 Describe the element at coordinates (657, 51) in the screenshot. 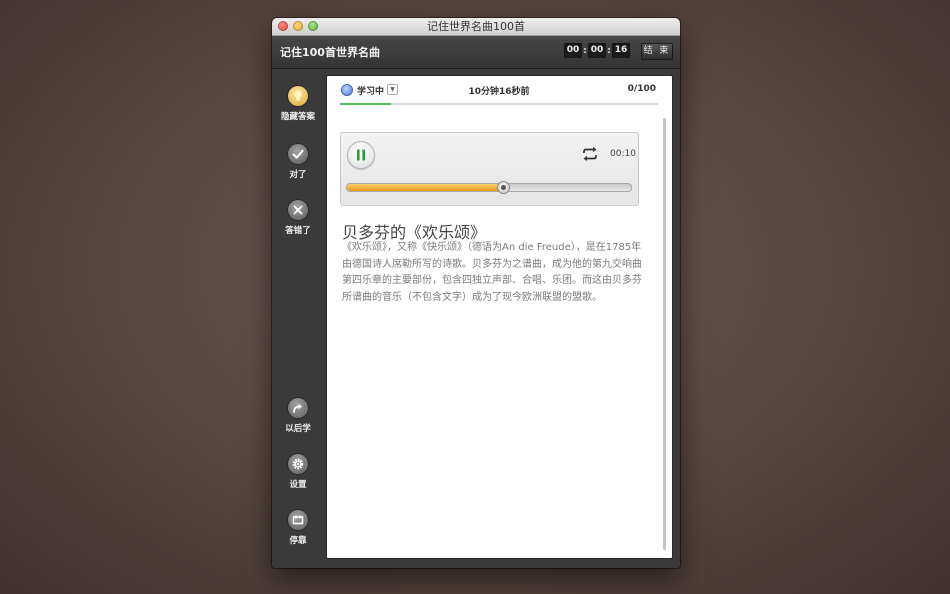

I see `end-button: 结 束` at that location.